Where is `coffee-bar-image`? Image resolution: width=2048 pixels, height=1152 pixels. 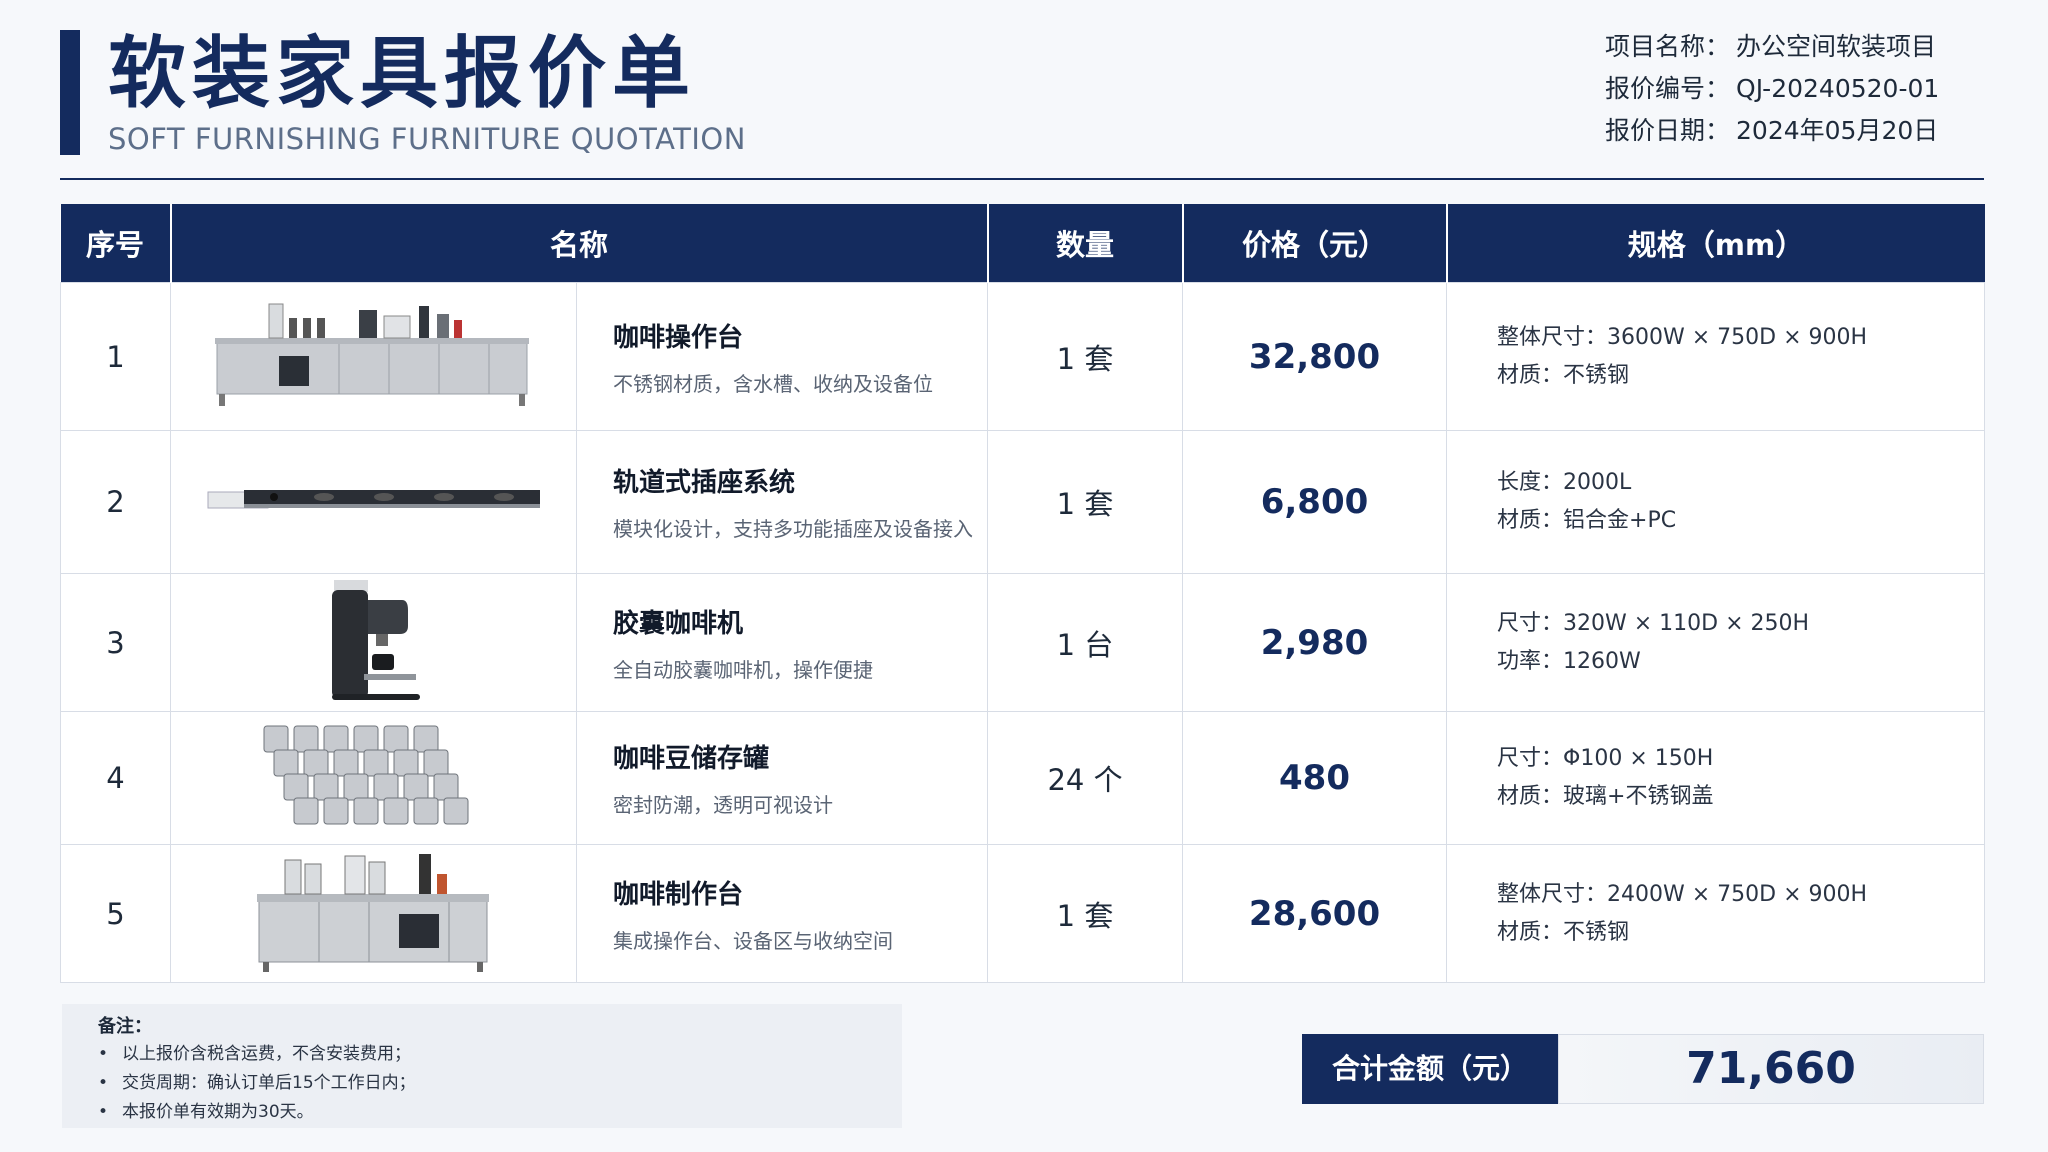 coffee-bar-image is located at coordinates (372, 912).